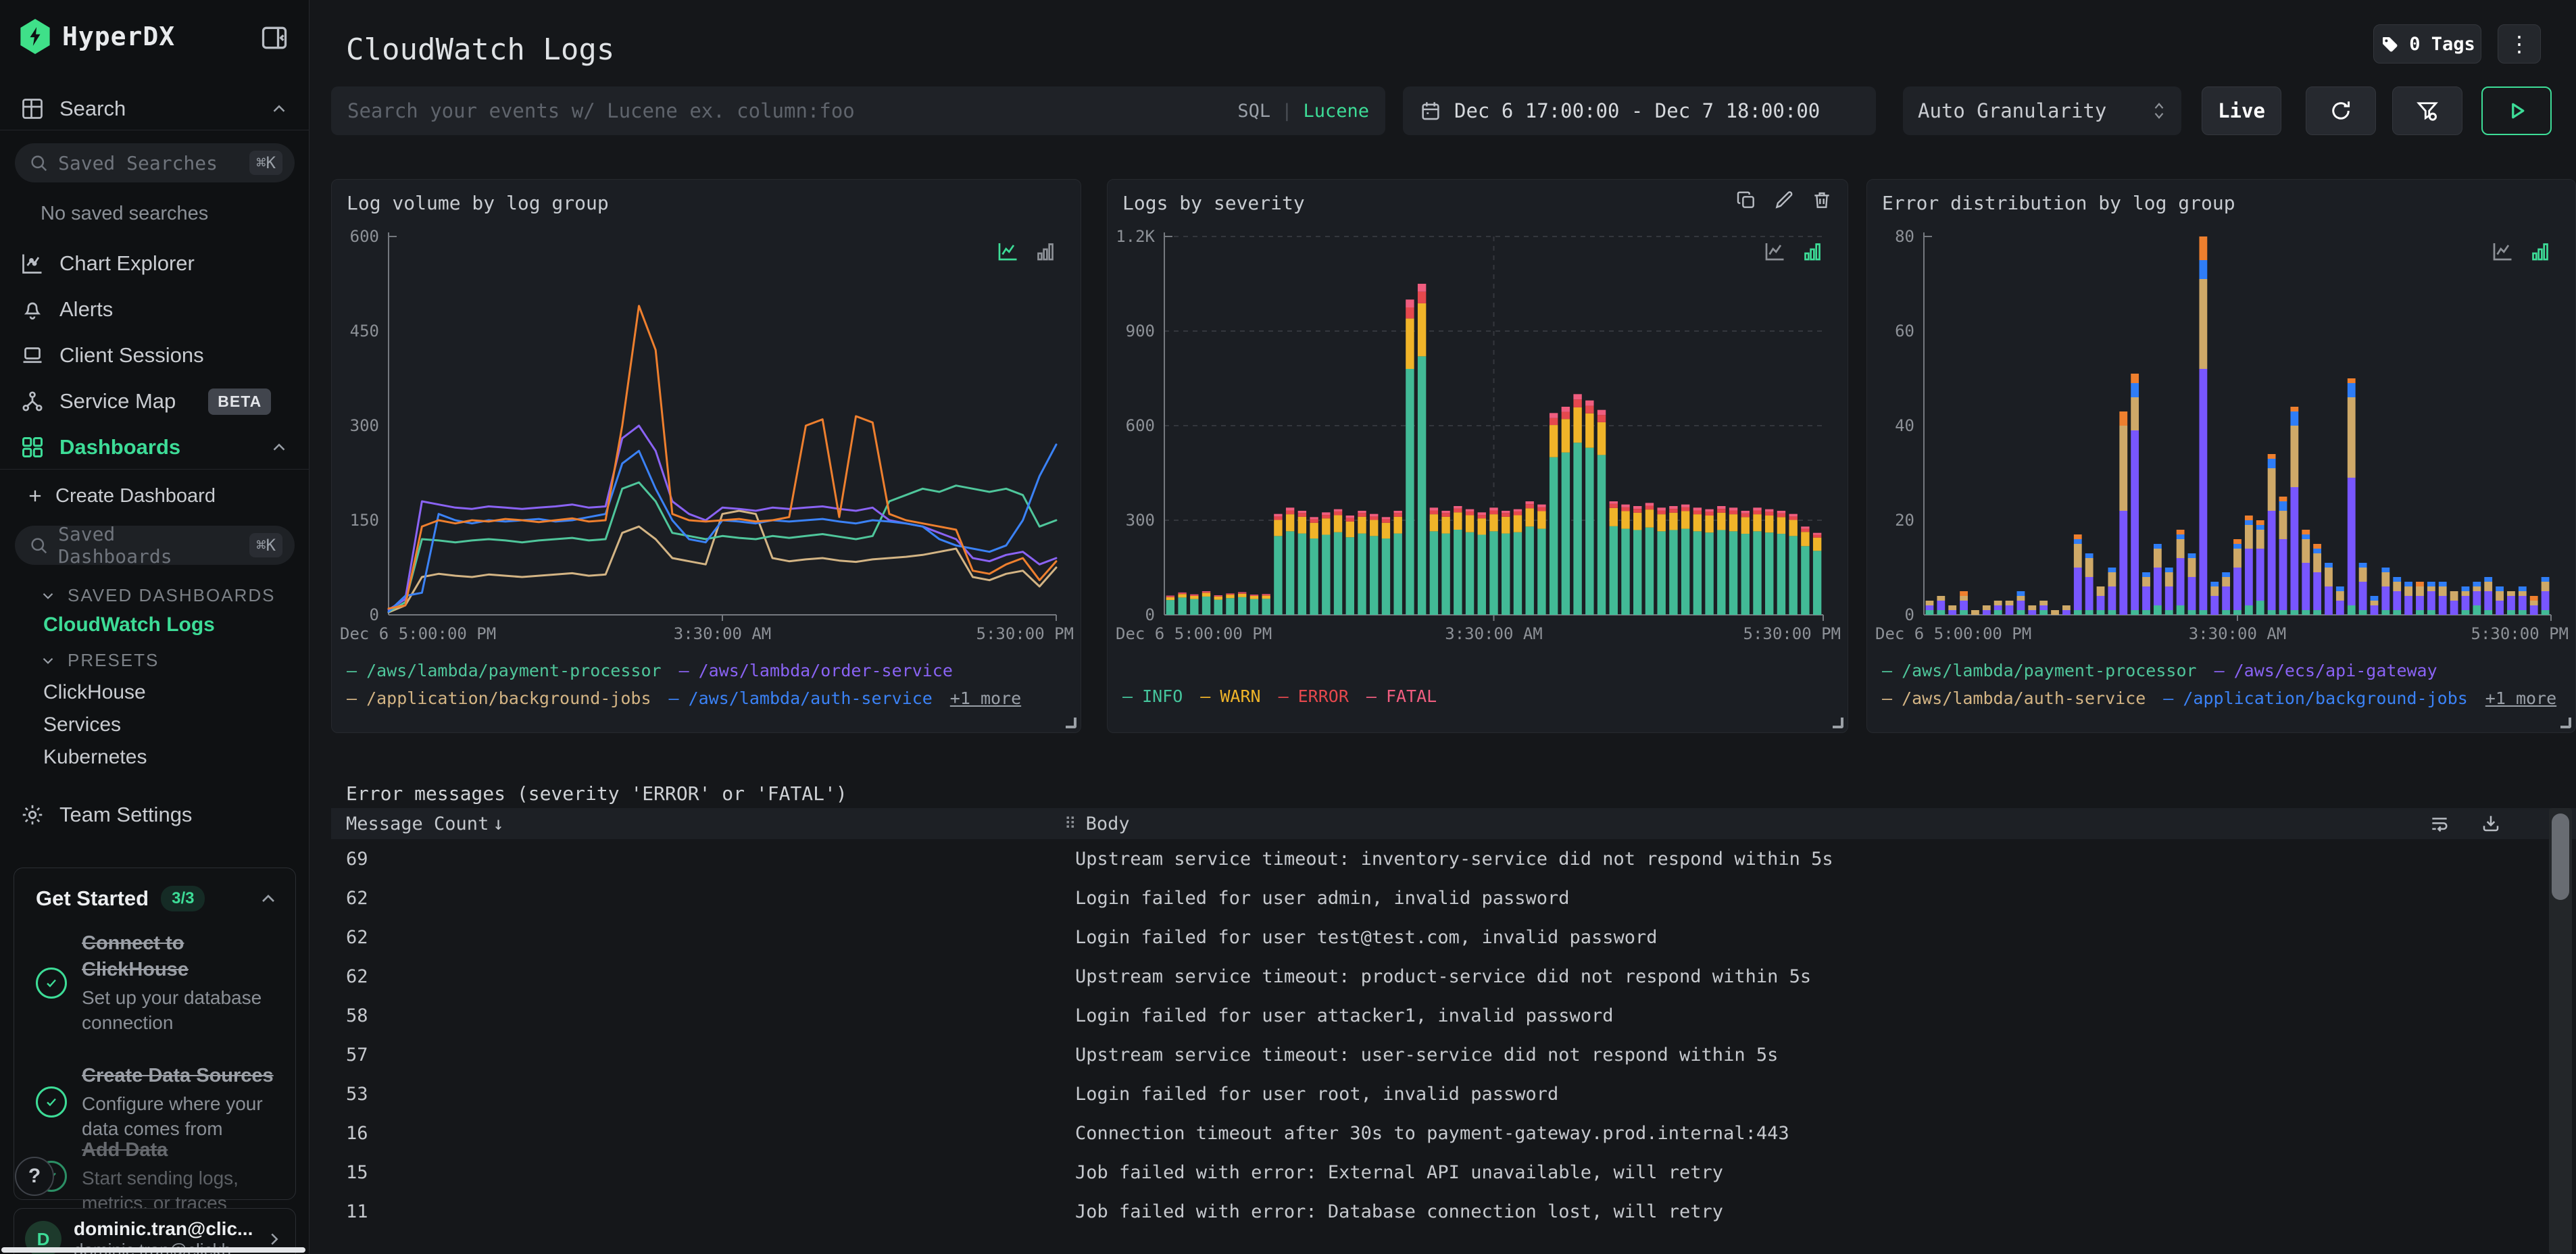 Image resolution: width=2576 pixels, height=1254 pixels. Describe the element at coordinates (1822, 200) in the screenshot. I see `delete-icon` at that location.